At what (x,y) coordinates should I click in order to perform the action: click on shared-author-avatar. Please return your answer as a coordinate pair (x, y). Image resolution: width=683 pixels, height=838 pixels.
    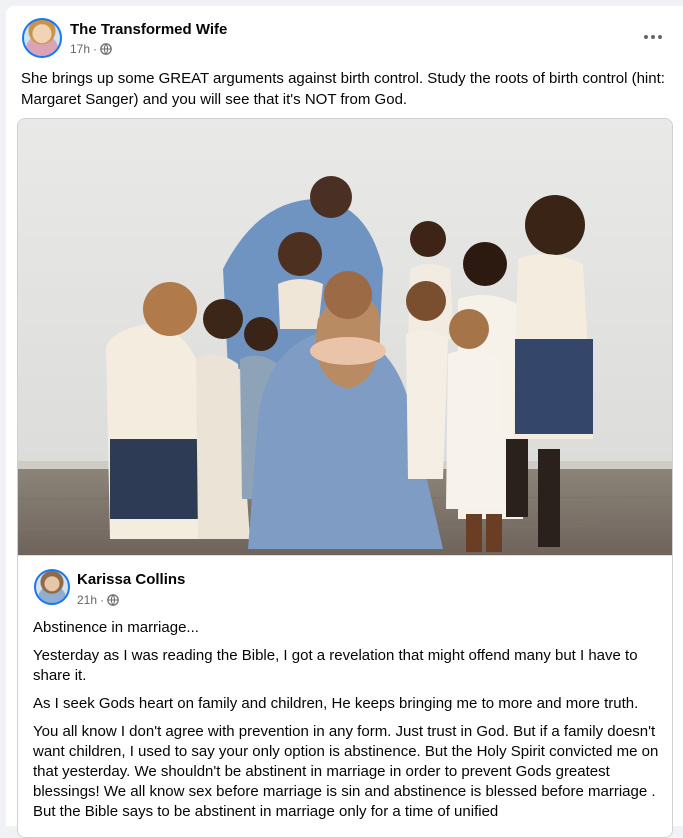
    Looking at the image, I should click on (52, 587).